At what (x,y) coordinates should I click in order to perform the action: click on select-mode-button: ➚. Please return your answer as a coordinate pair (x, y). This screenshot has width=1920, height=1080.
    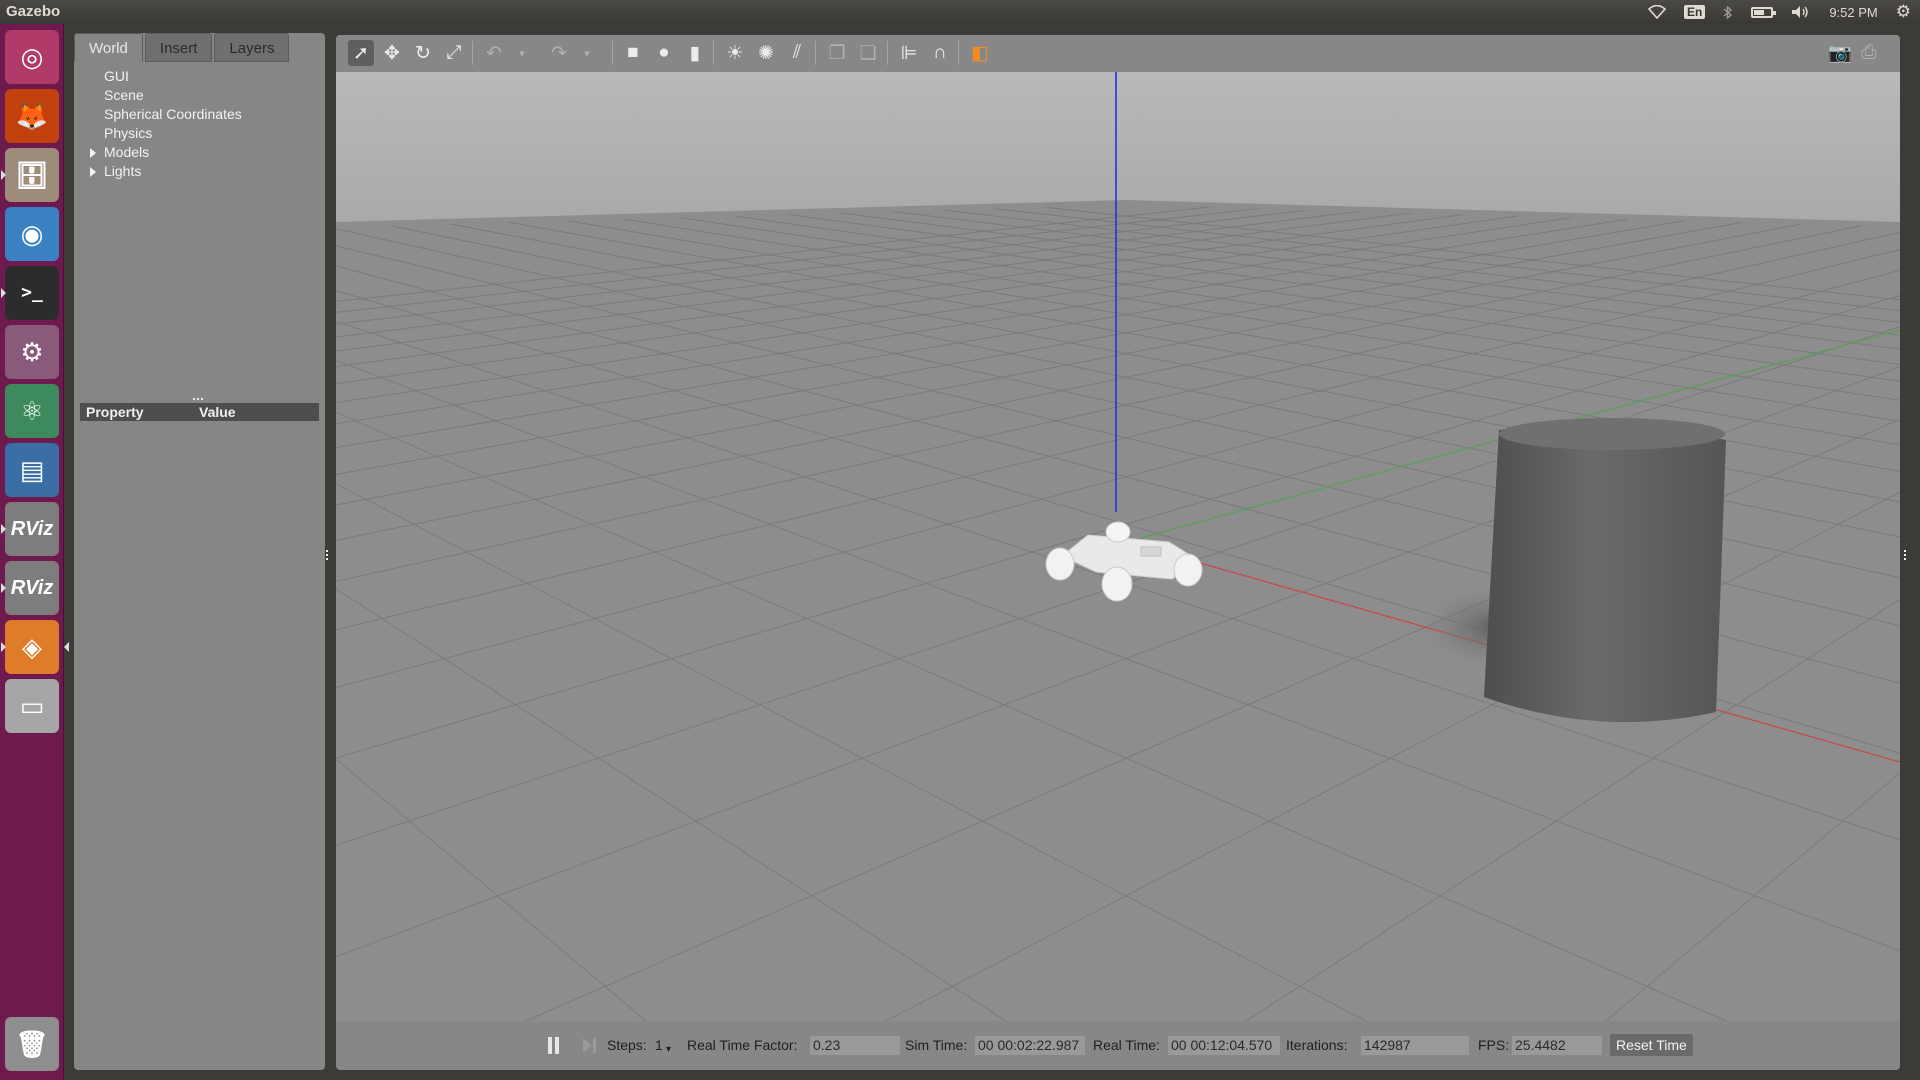
    Looking at the image, I should click on (361, 53).